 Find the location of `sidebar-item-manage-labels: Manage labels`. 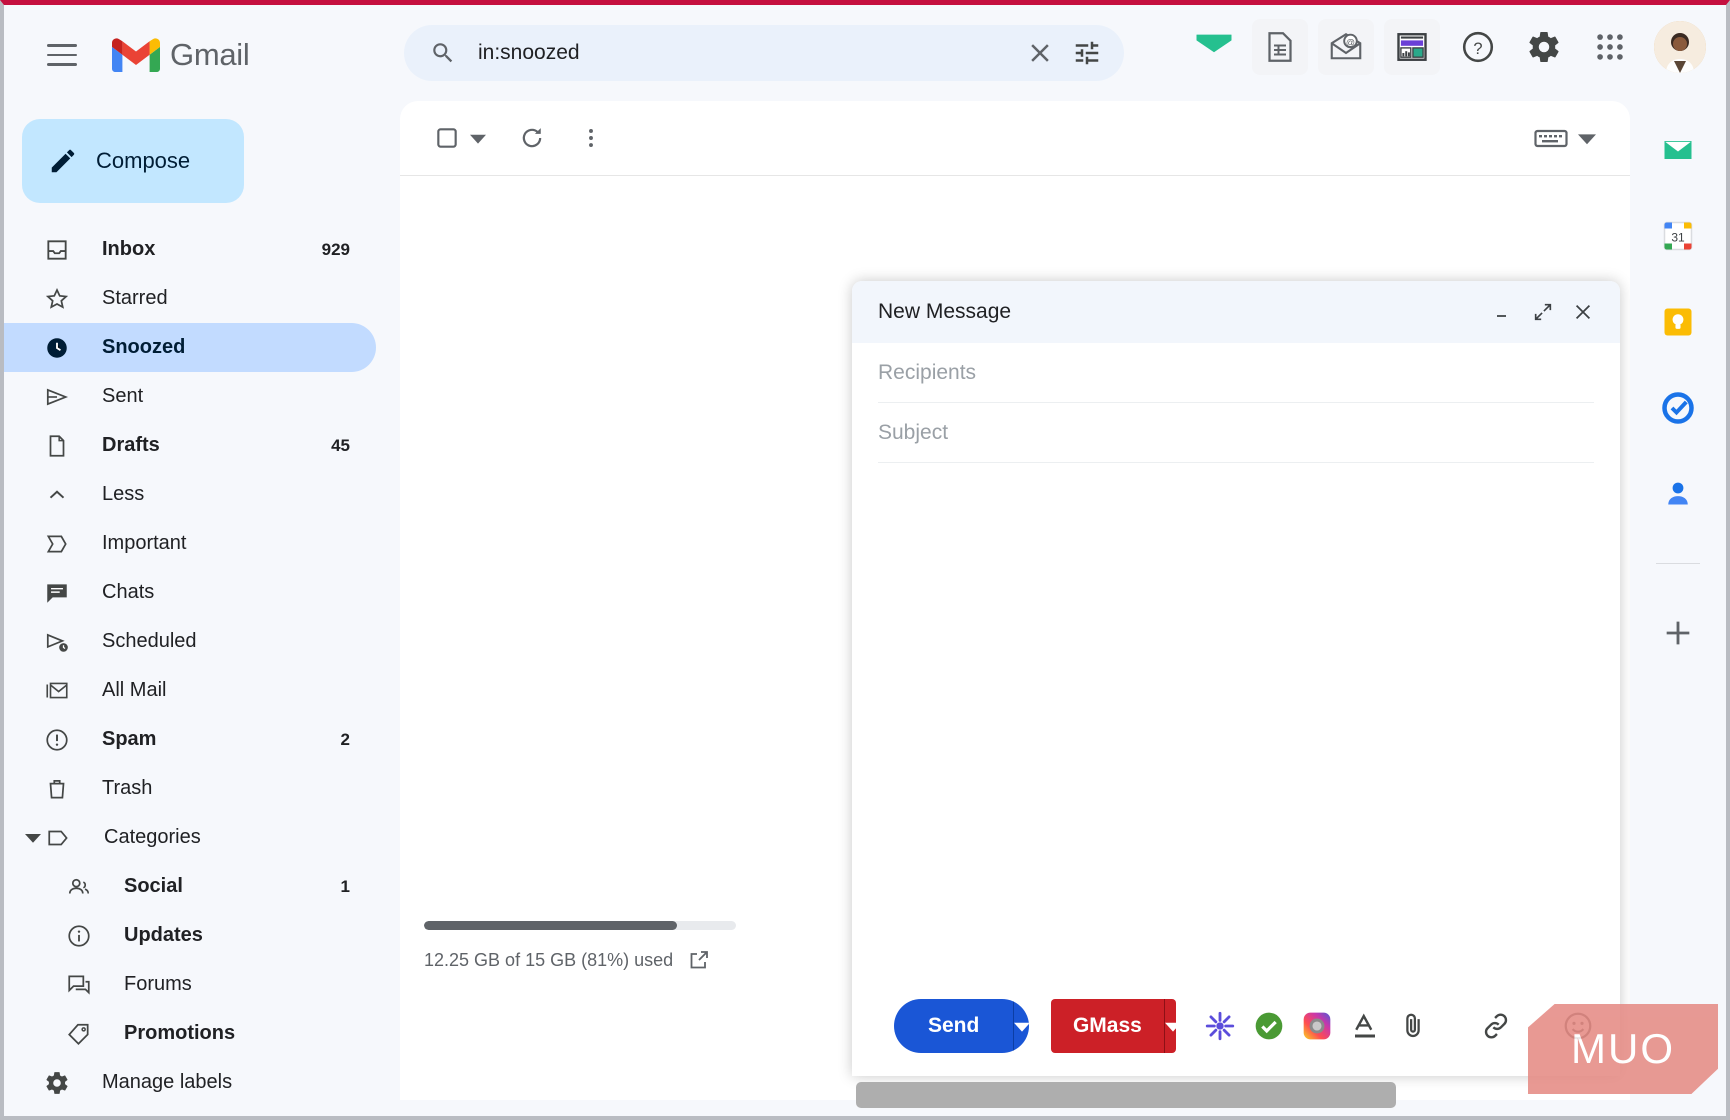

sidebar-item-manage-labels: Manage labels is located at coordinates (190, 1082).